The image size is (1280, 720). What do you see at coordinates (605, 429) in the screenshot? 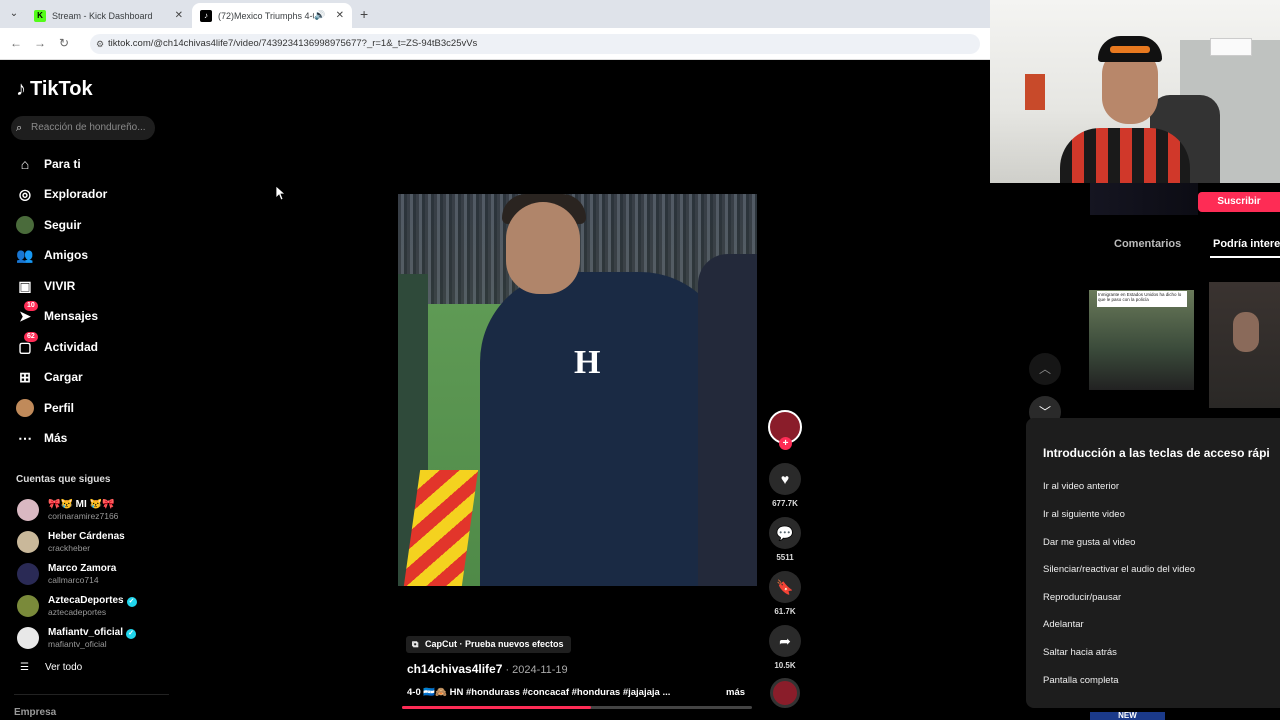
I see `coach-figure` at bounding box center [605, 429].